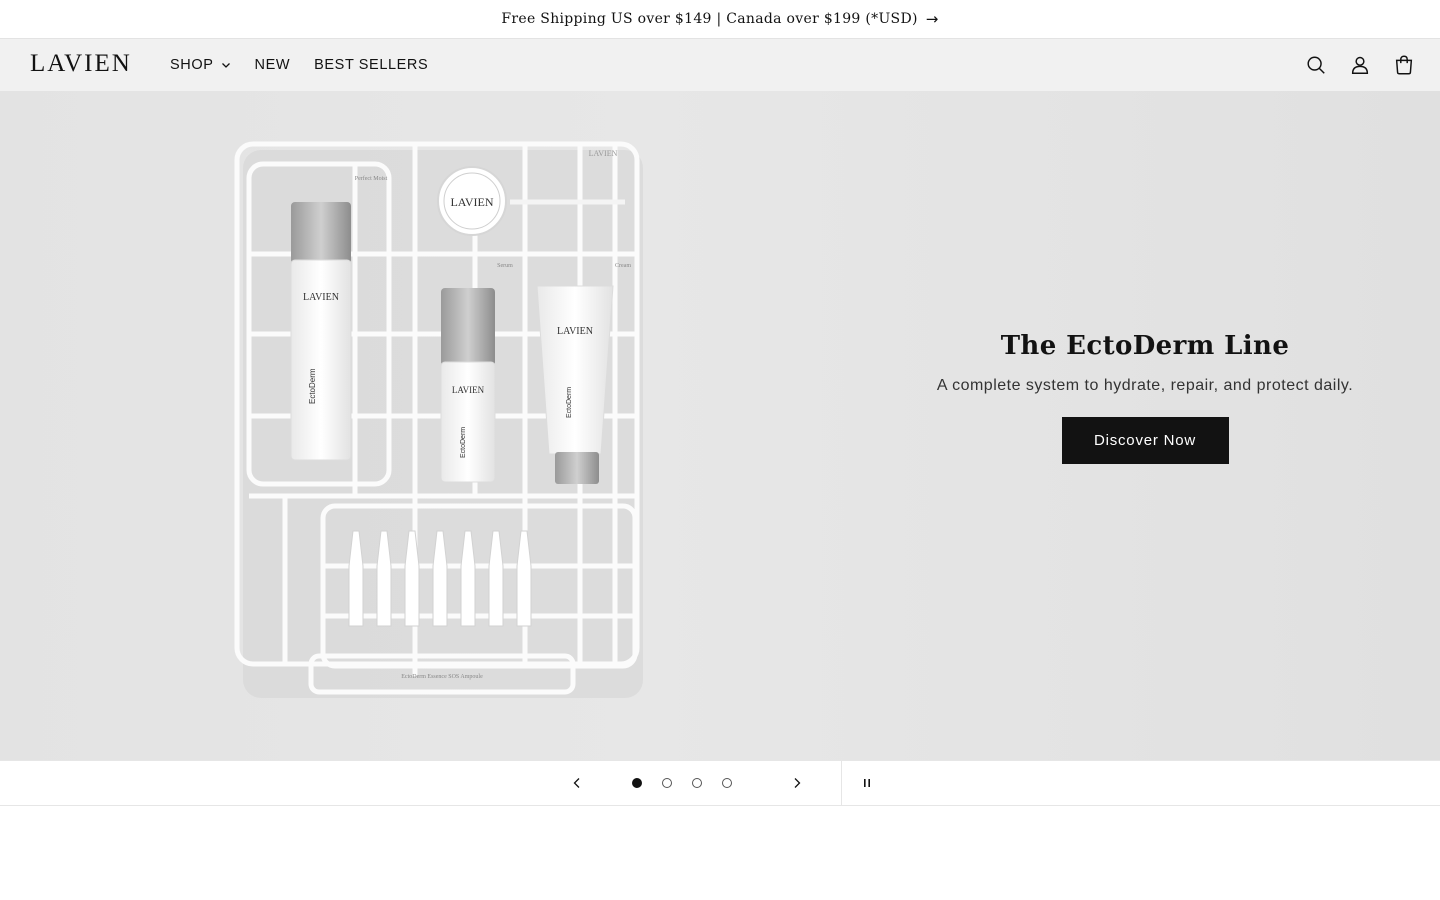  What do you see at coordinates (505, 266) in the screenshot?
I see `tag-serum: Serum` at bounding box center [505, 266].